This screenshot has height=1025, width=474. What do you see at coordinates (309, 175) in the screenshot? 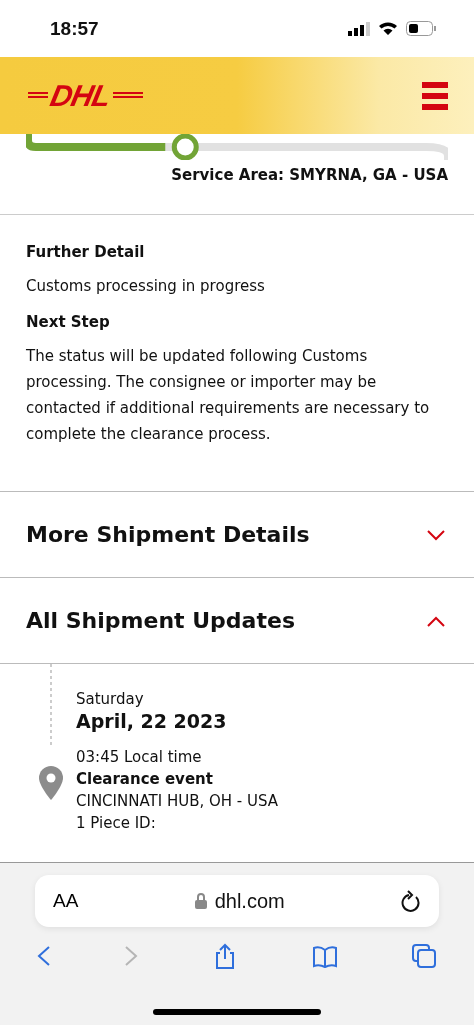
I see `service-area: Service Area: SMYRNA, GA - USA` at bounding box center [309, 175].